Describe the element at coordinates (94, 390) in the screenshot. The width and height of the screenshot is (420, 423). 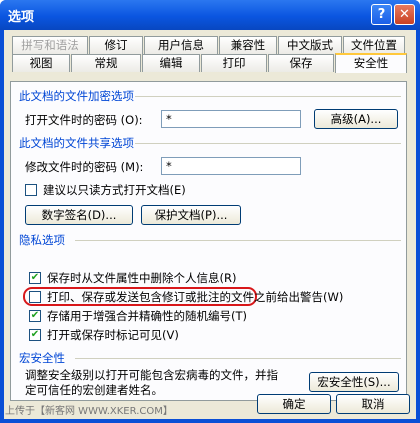
I see `macro-description-line2: 定可信任的宏创建者姓名。` at that location.